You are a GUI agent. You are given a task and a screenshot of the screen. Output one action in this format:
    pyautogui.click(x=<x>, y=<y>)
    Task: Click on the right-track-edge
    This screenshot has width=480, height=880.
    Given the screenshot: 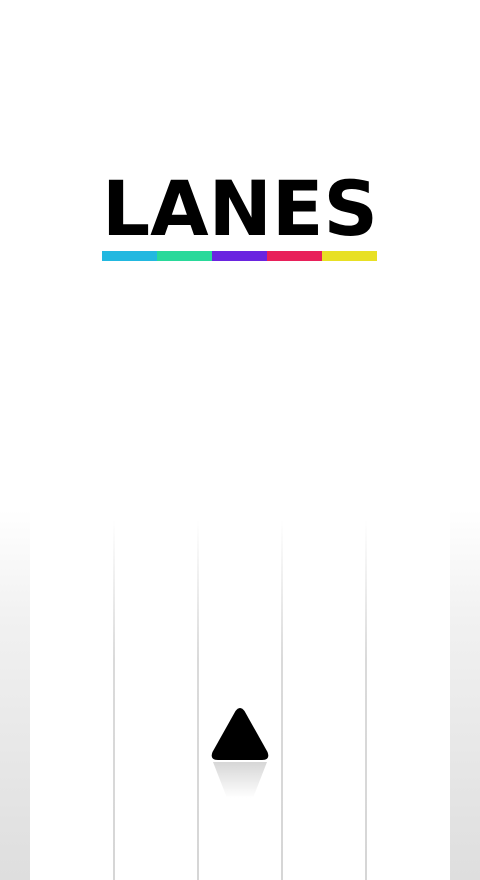 What is the action you would take?
    pyautogui.click(x=465, y=440)
    